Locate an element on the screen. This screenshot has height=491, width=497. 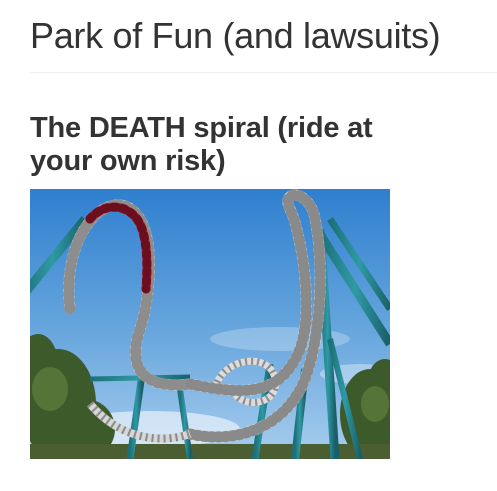
title-divider is located at coordinates (263, 72).